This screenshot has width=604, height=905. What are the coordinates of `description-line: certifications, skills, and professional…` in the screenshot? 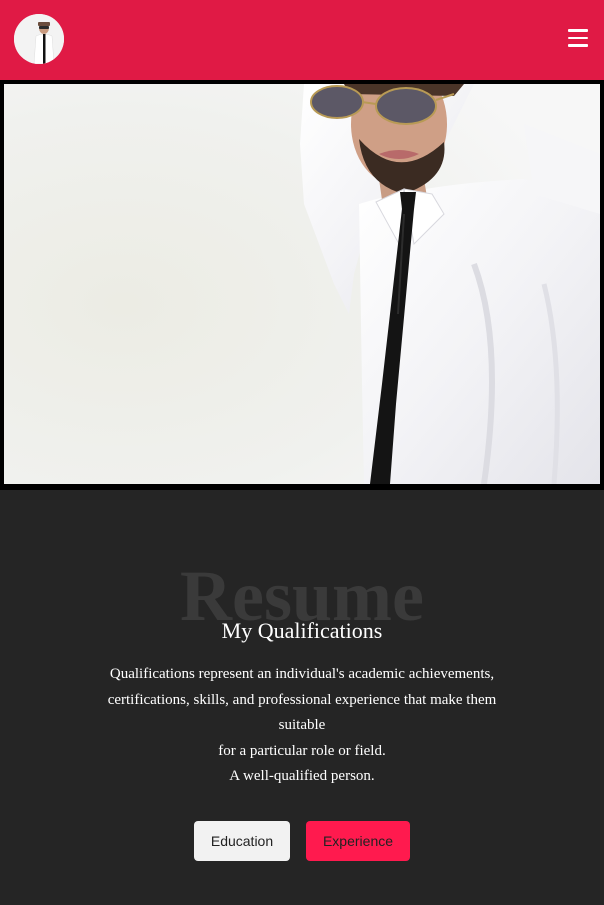 It's located at (302, 699).